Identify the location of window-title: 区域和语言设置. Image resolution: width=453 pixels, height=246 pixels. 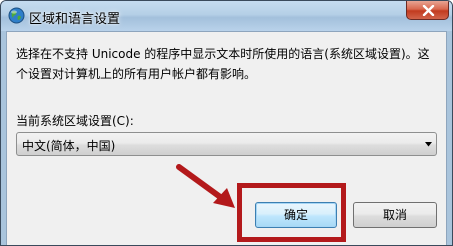
(75, 19).